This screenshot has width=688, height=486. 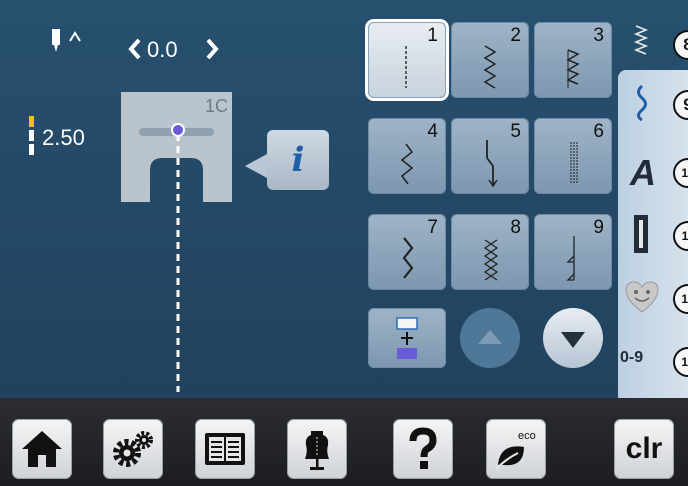 What do you see at coordinates (527, 436) in the screenshot?
I see `svg-text: eco` at bounding box center [527, 436].